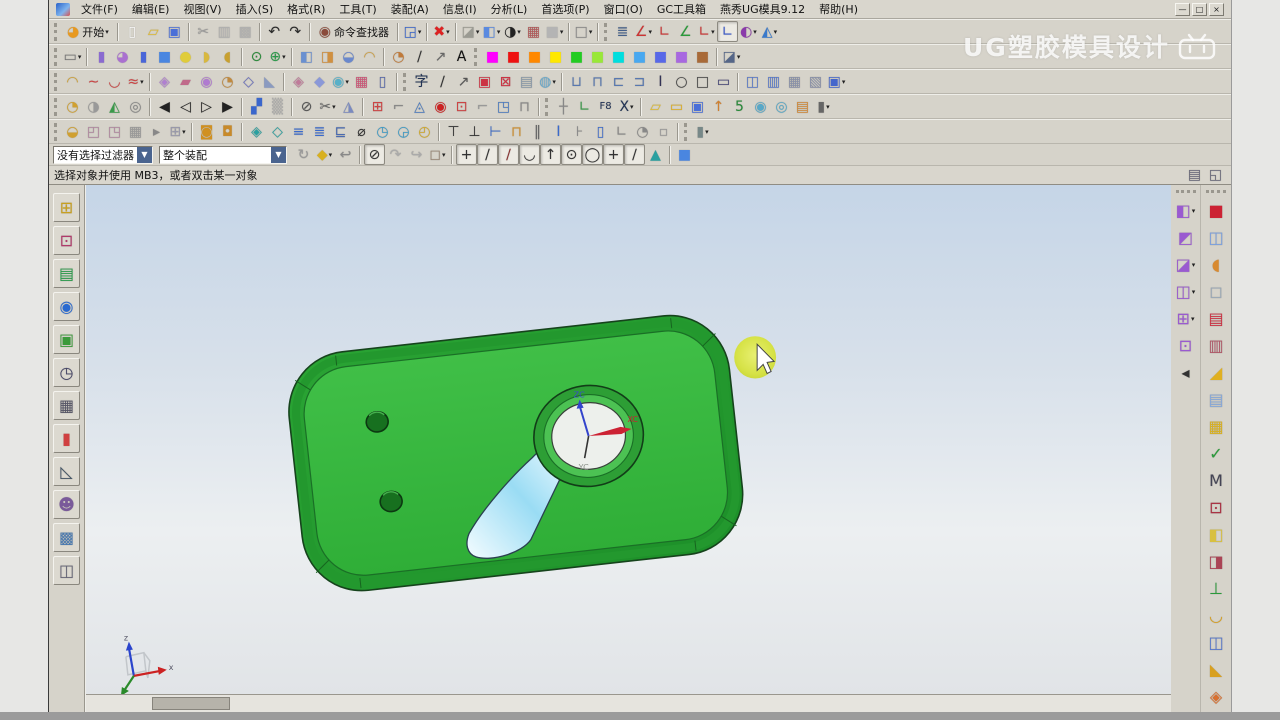  I want to click on measure-diameter-icon: ⌀, so click(361, 131).